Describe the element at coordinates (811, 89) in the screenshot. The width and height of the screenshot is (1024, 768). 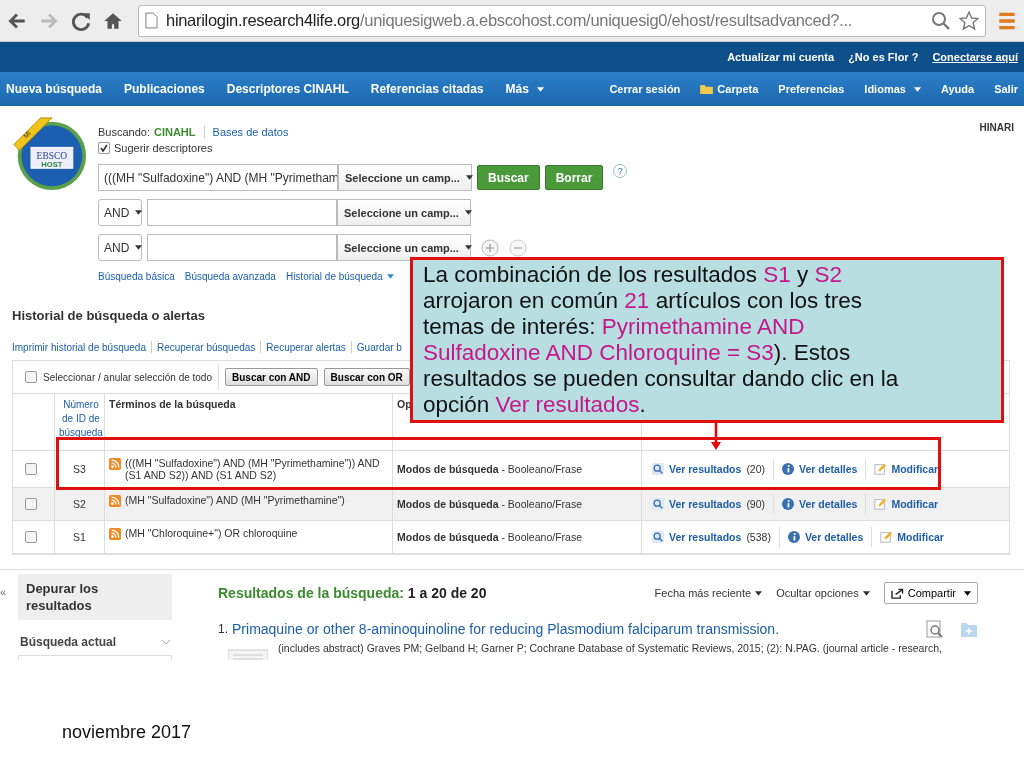
I see `nav-item: Preferencias` at that location.